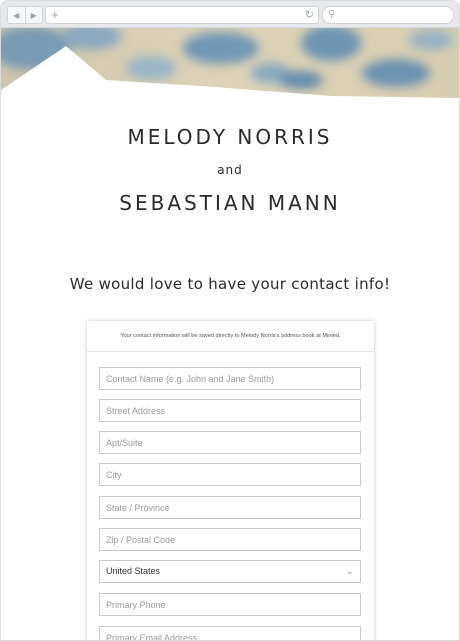 This screenshot has width=460, height=641. What do you see at coordinates (182, 15) in the screenshot?
I see `address-bar: + ↻` at bounding box center [182, 15].